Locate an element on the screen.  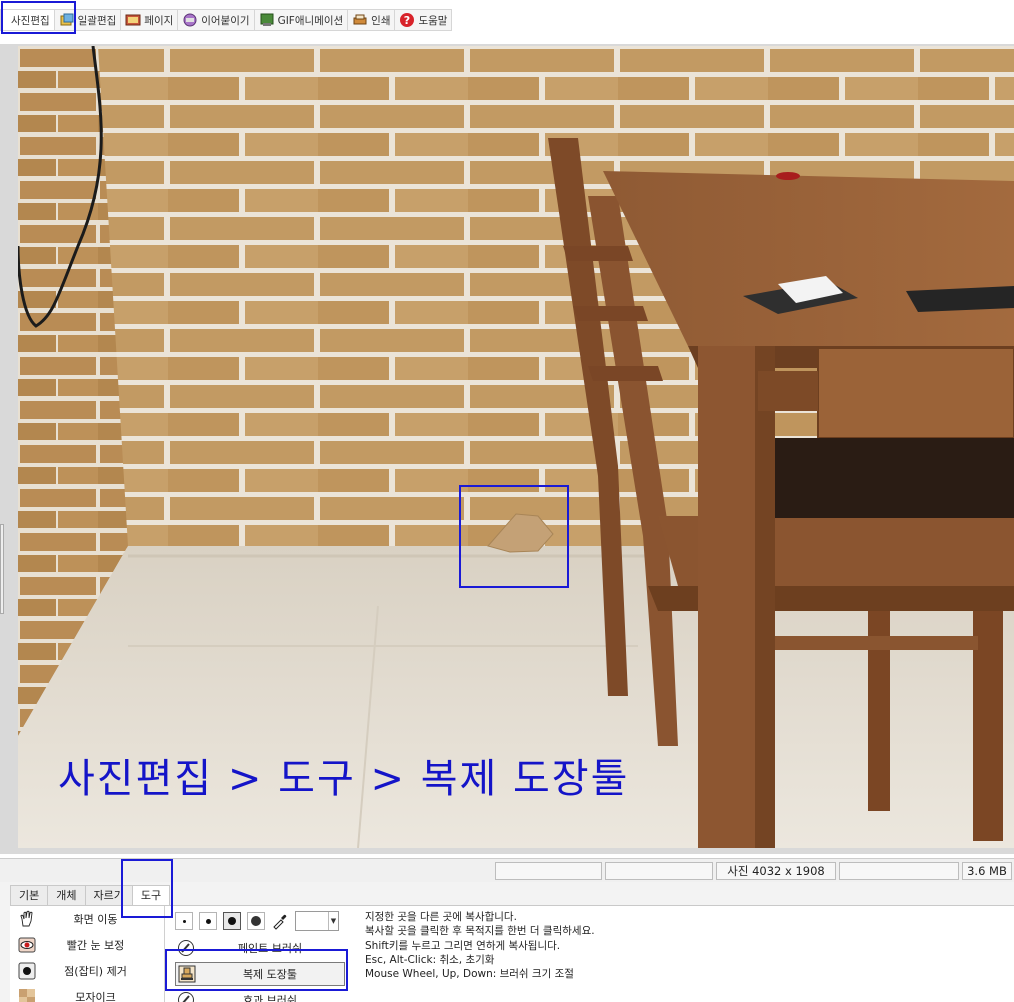
tab-merge: 이어붙이기 is located at coordinates (216, 20).